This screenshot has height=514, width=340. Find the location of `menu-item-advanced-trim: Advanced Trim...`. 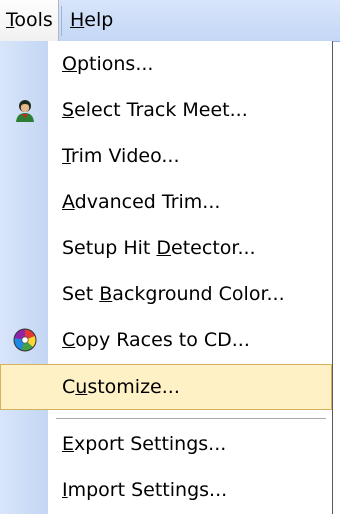

menu-item-advanced-trim: Advanced Trim... is located at coordinates (166, 202).